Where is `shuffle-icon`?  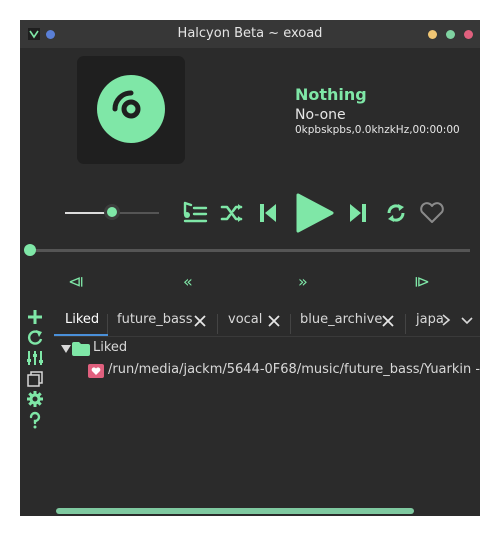
shuffle-icon is located at coordinates (232, 213).